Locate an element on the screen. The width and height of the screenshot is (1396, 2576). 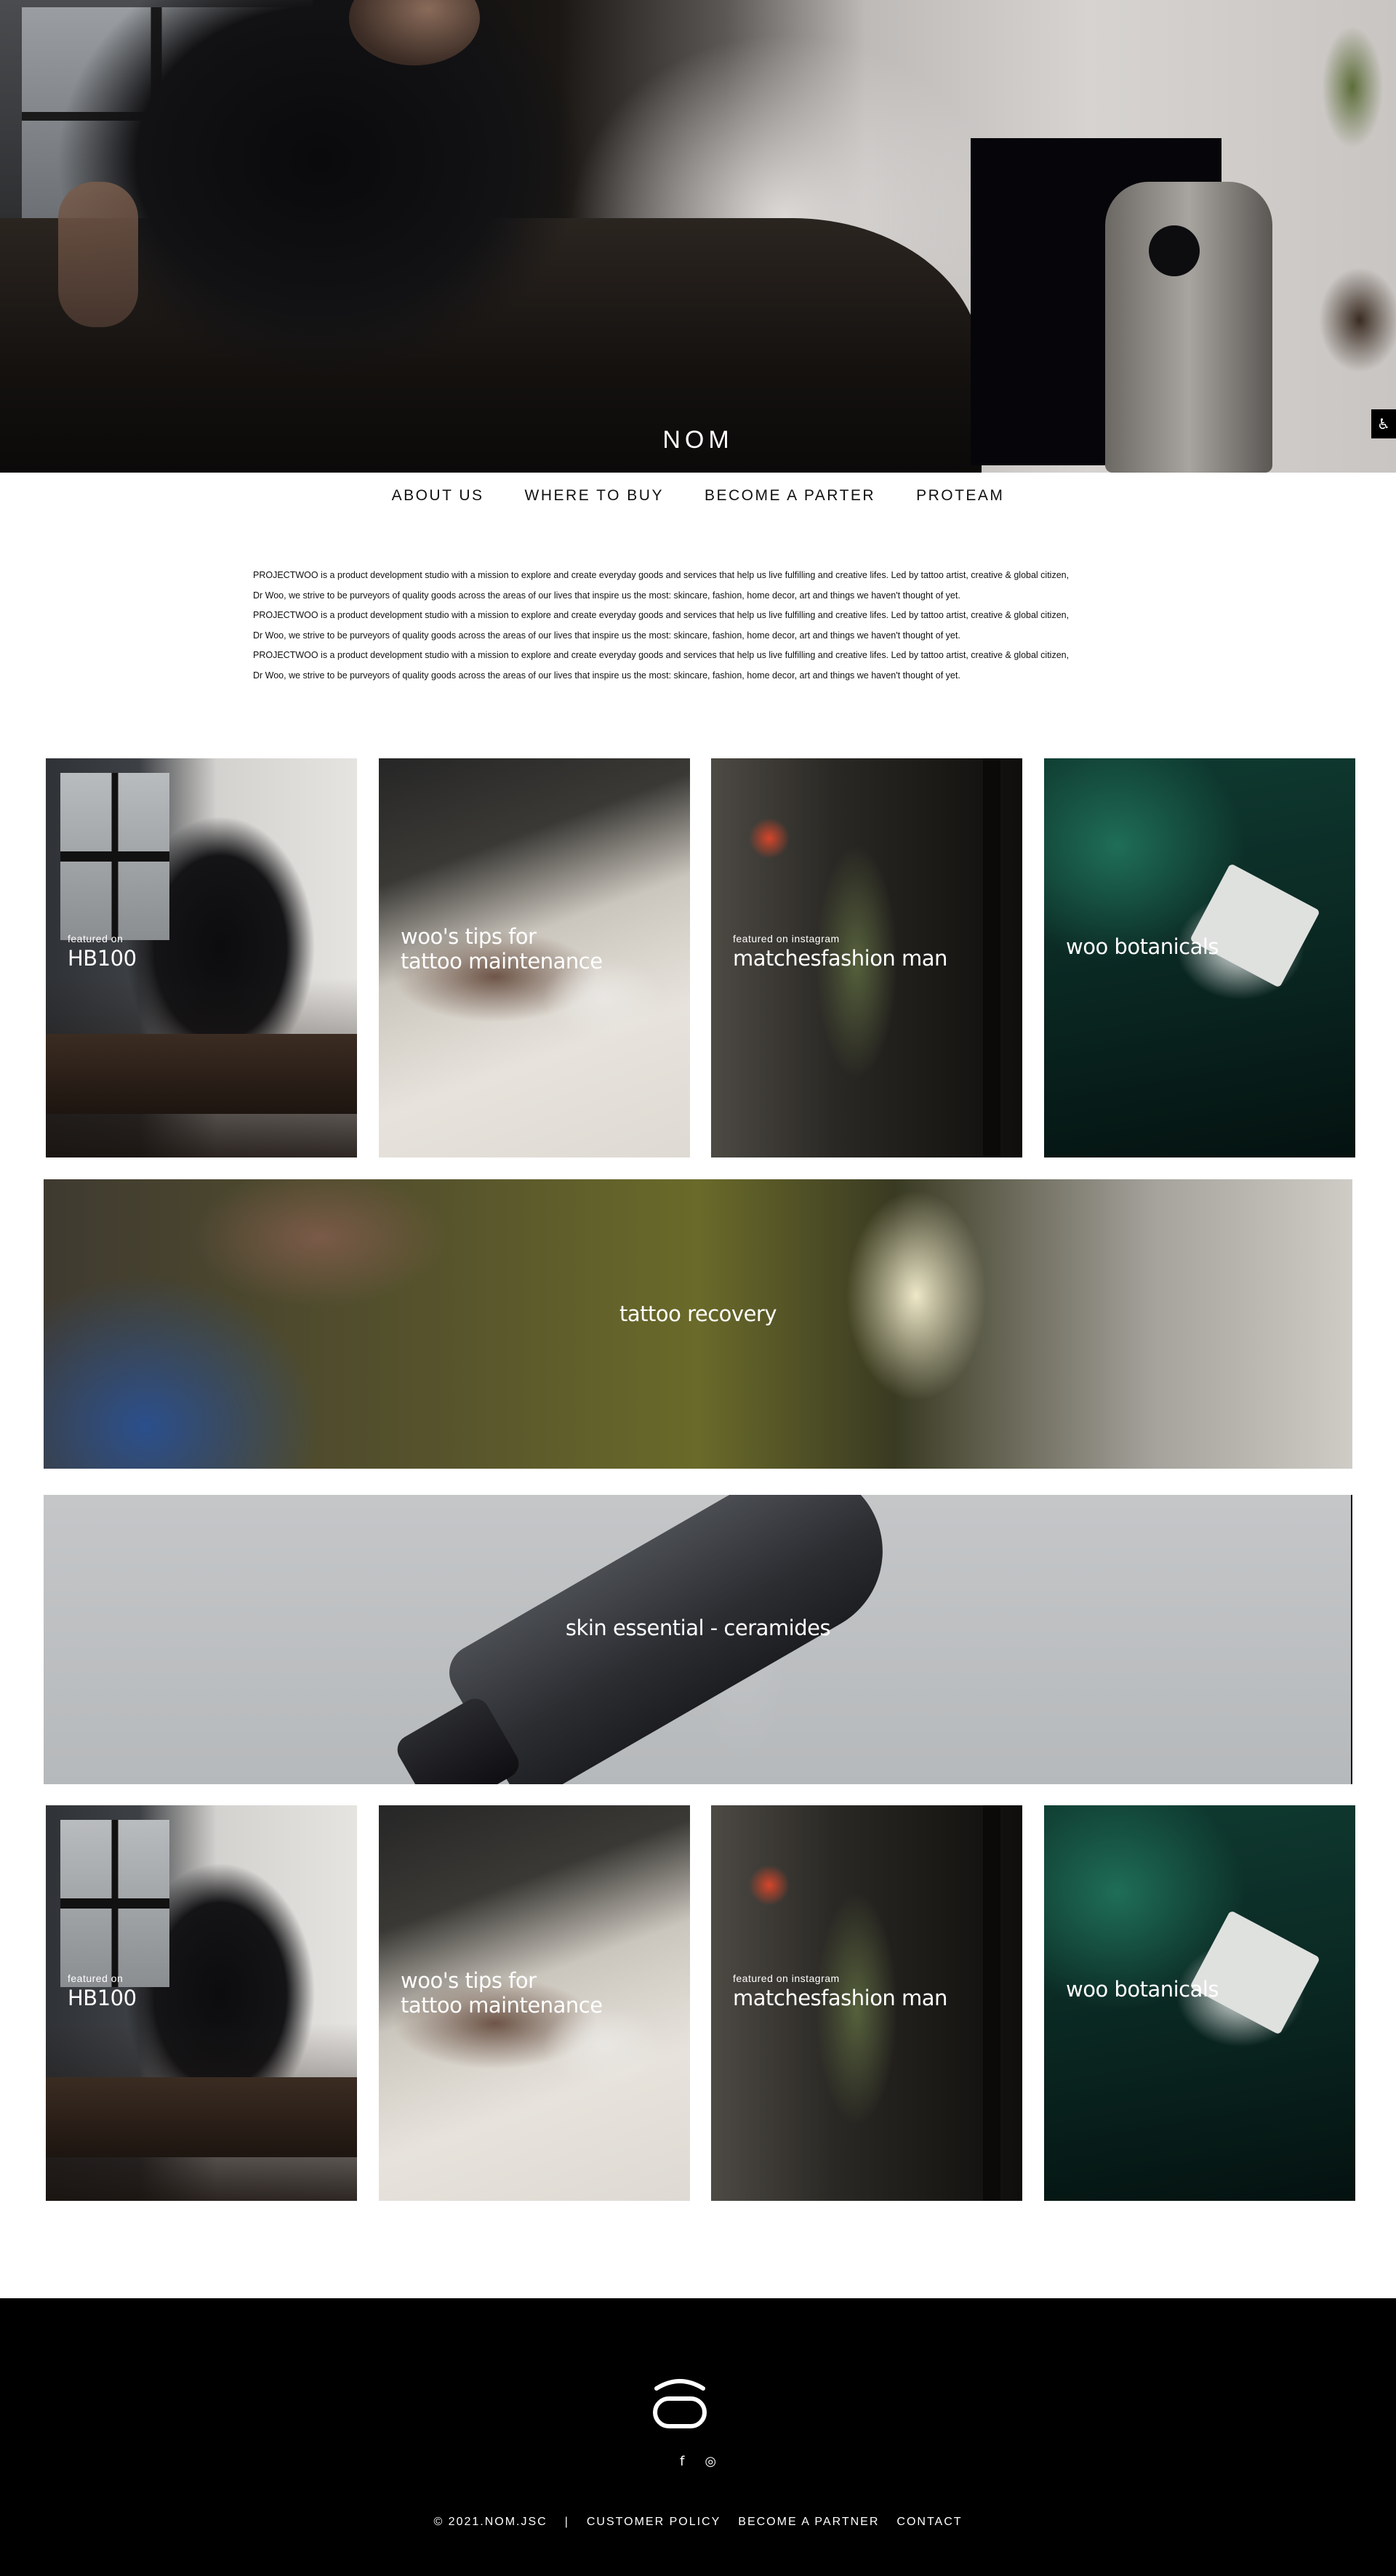
accessibility-icon: ♿ is located at coordinates (1383, 424).